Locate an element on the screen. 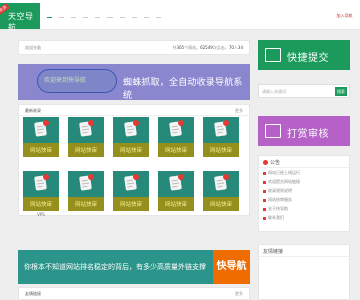 This screenshot has width=360, height=300. quick-submit-button: 快捷提交 is located at coordinates (304, 55).